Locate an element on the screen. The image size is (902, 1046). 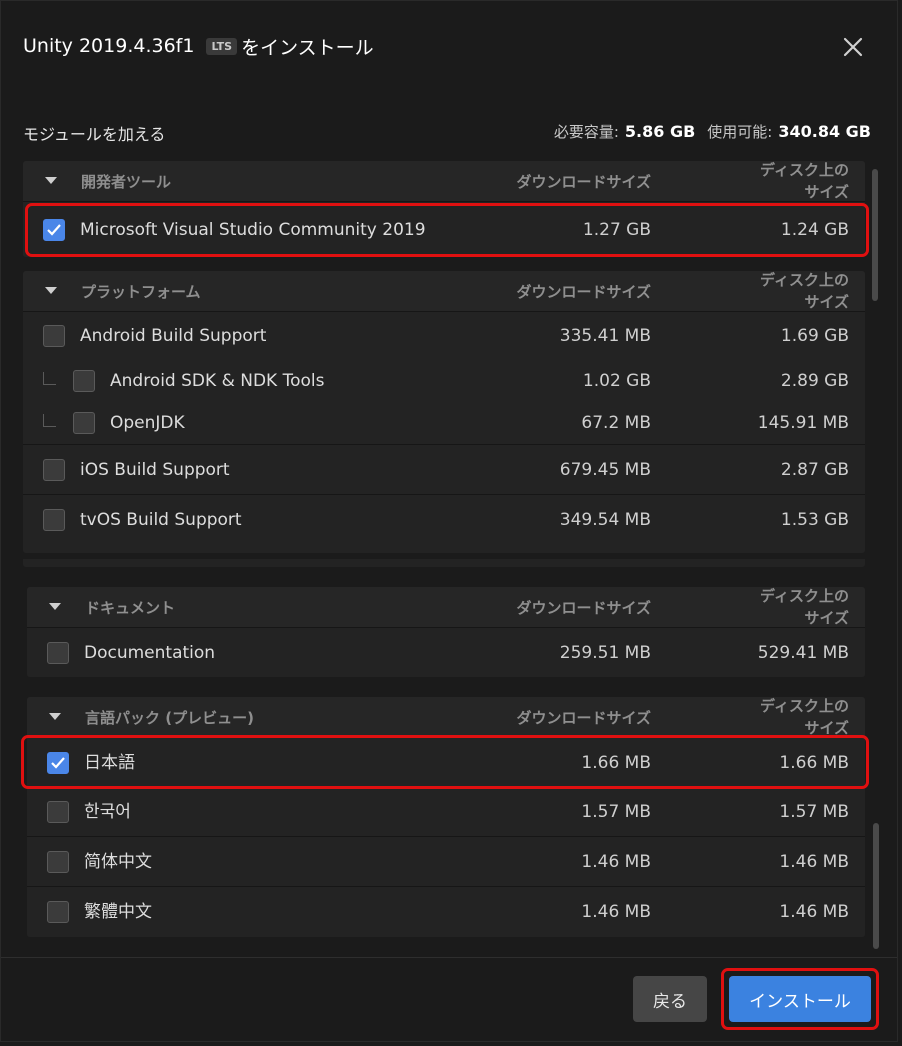
group-name: 言語パック (プレビュー) is located at coordinates (169, 718).